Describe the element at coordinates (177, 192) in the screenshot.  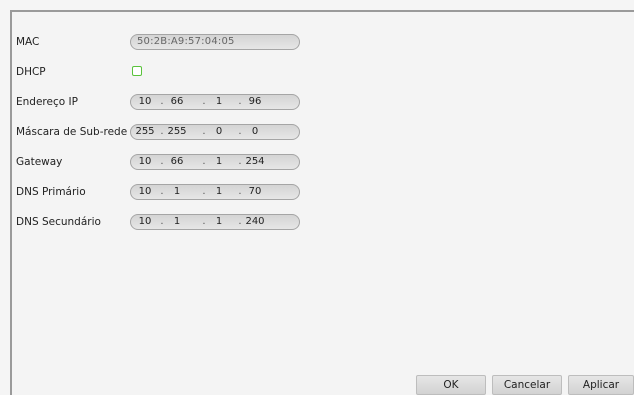
I see `dns-primary-octet-2: 1` at that location.